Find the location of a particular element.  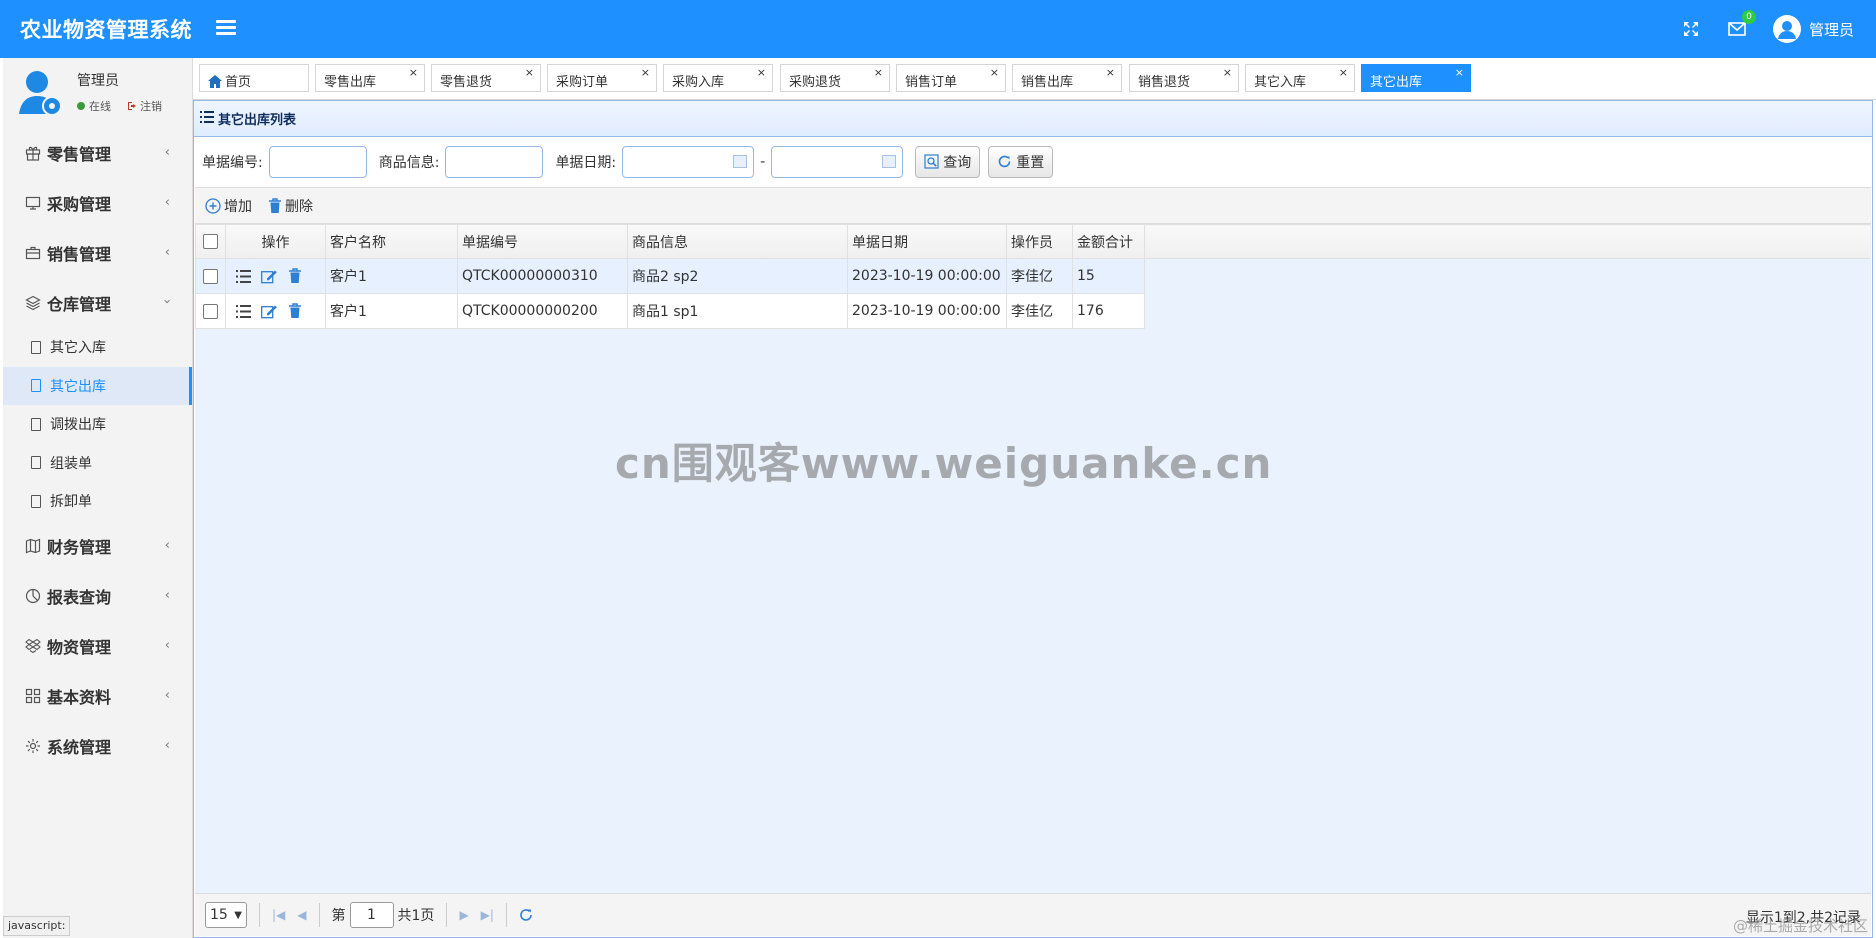

tab-sales-return: 销售退货 × is located at coordinates (1184, 78).